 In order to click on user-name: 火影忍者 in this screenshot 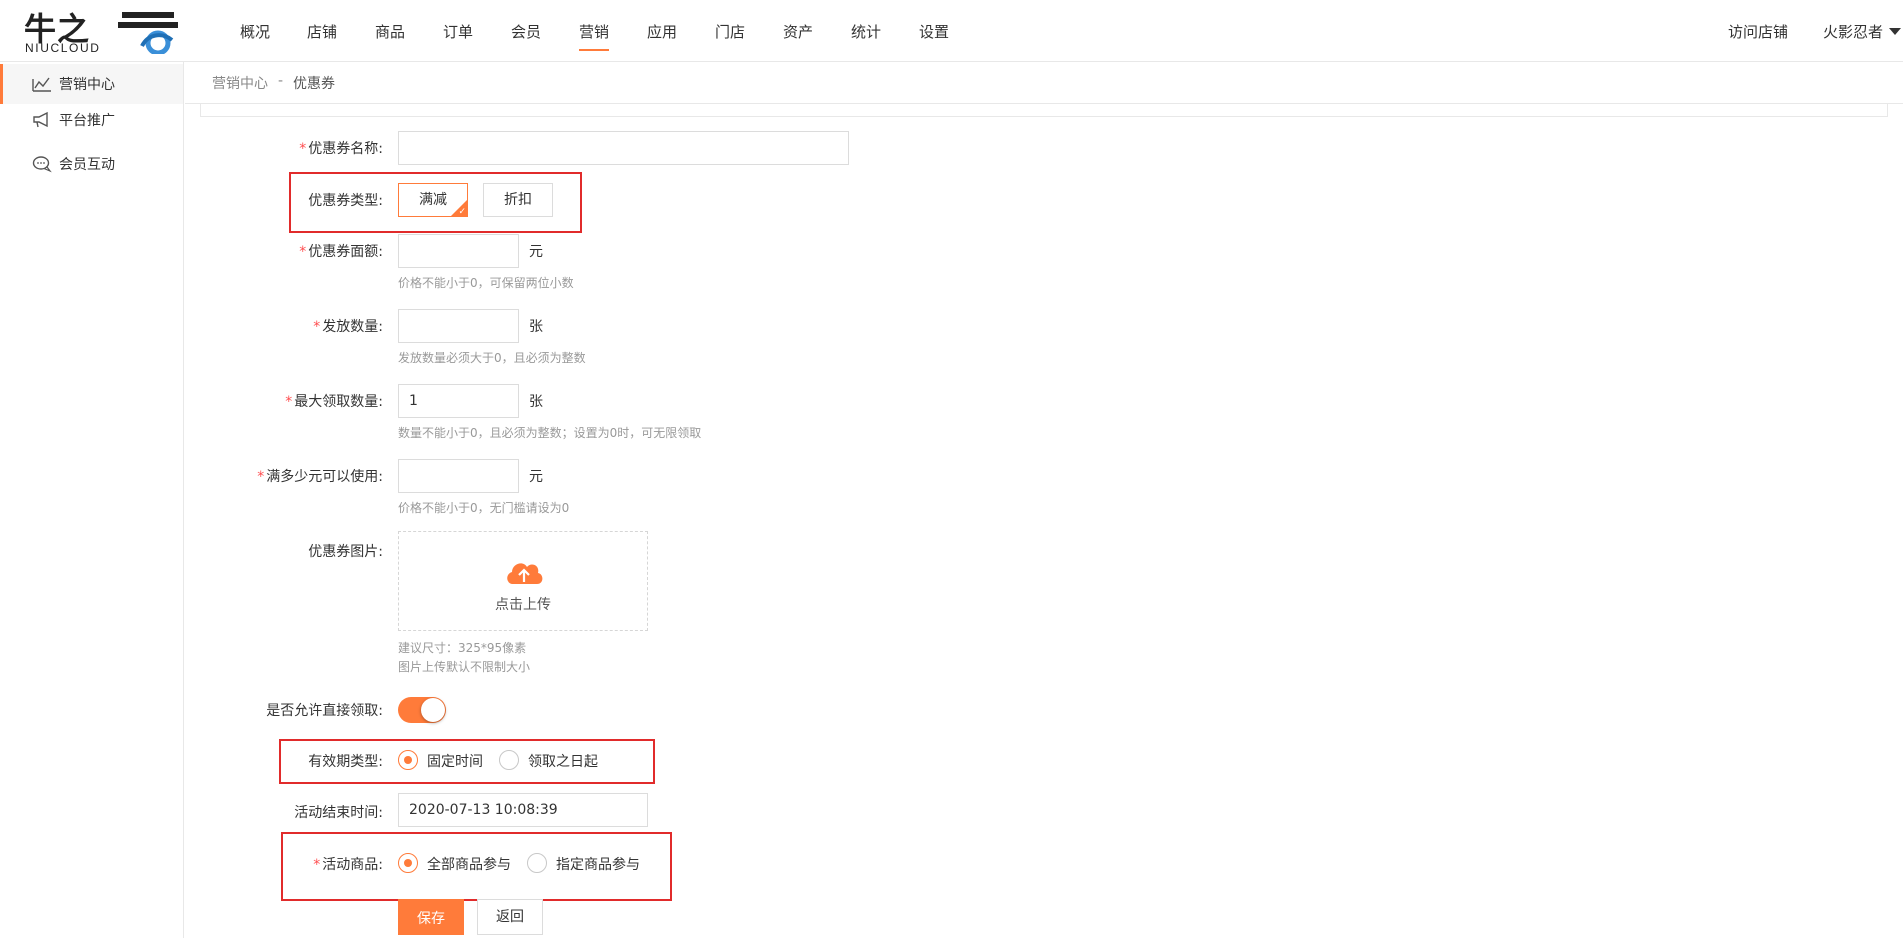, I will do `click(1853, 32)`.